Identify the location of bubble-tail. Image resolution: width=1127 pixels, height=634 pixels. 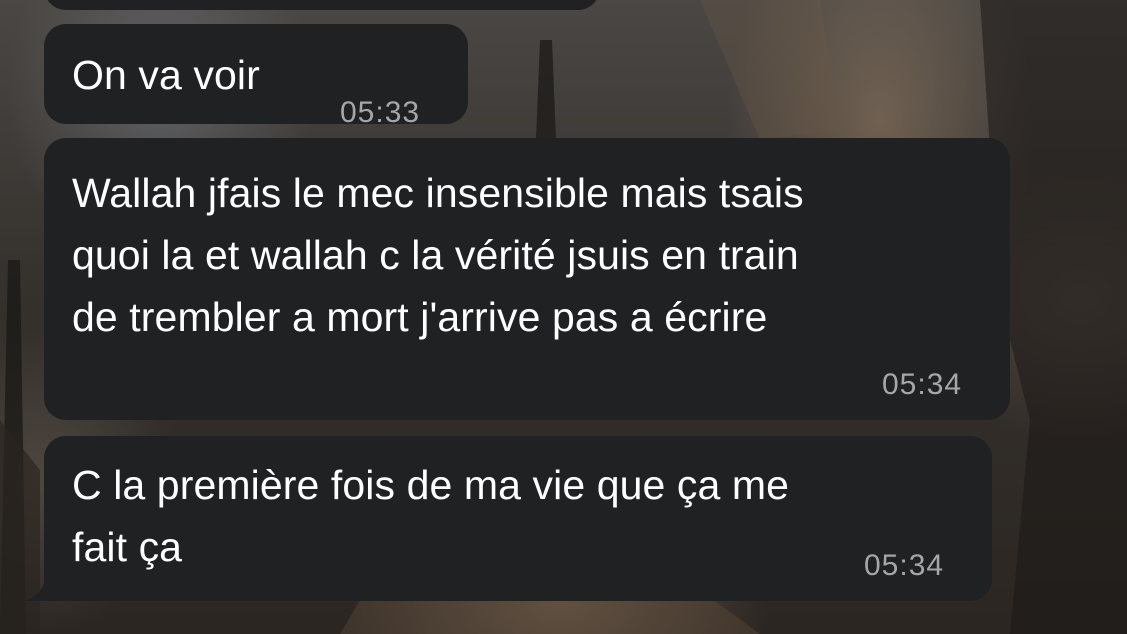
(39, 589).